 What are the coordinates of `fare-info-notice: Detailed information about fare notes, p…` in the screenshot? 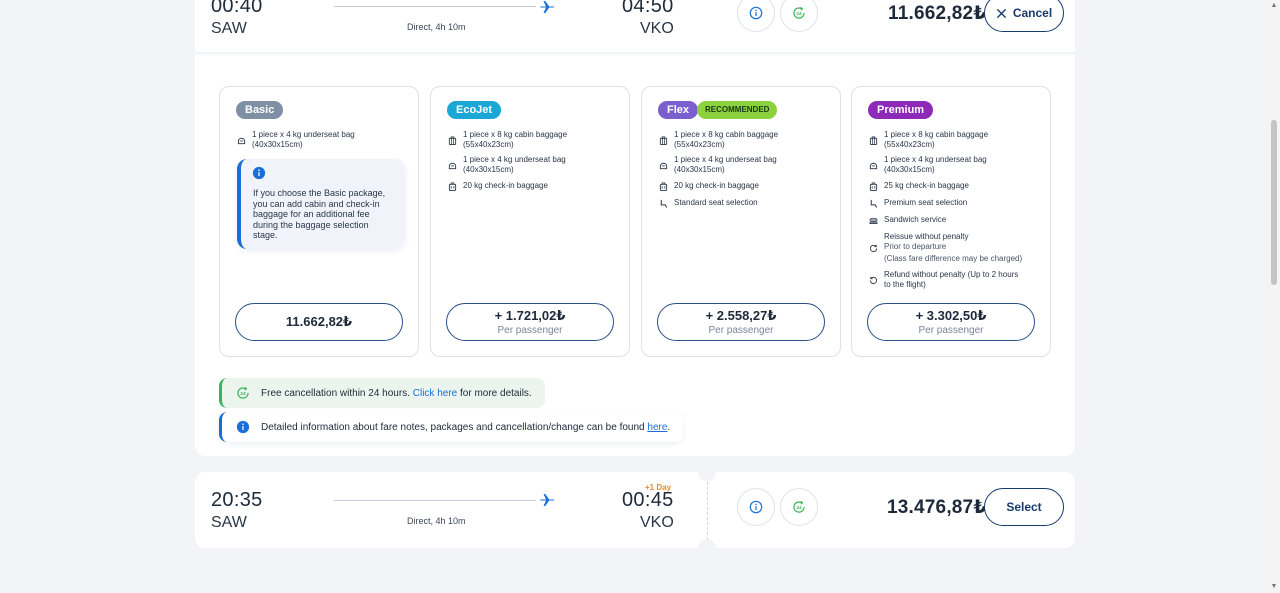 It's located at (451, 427).